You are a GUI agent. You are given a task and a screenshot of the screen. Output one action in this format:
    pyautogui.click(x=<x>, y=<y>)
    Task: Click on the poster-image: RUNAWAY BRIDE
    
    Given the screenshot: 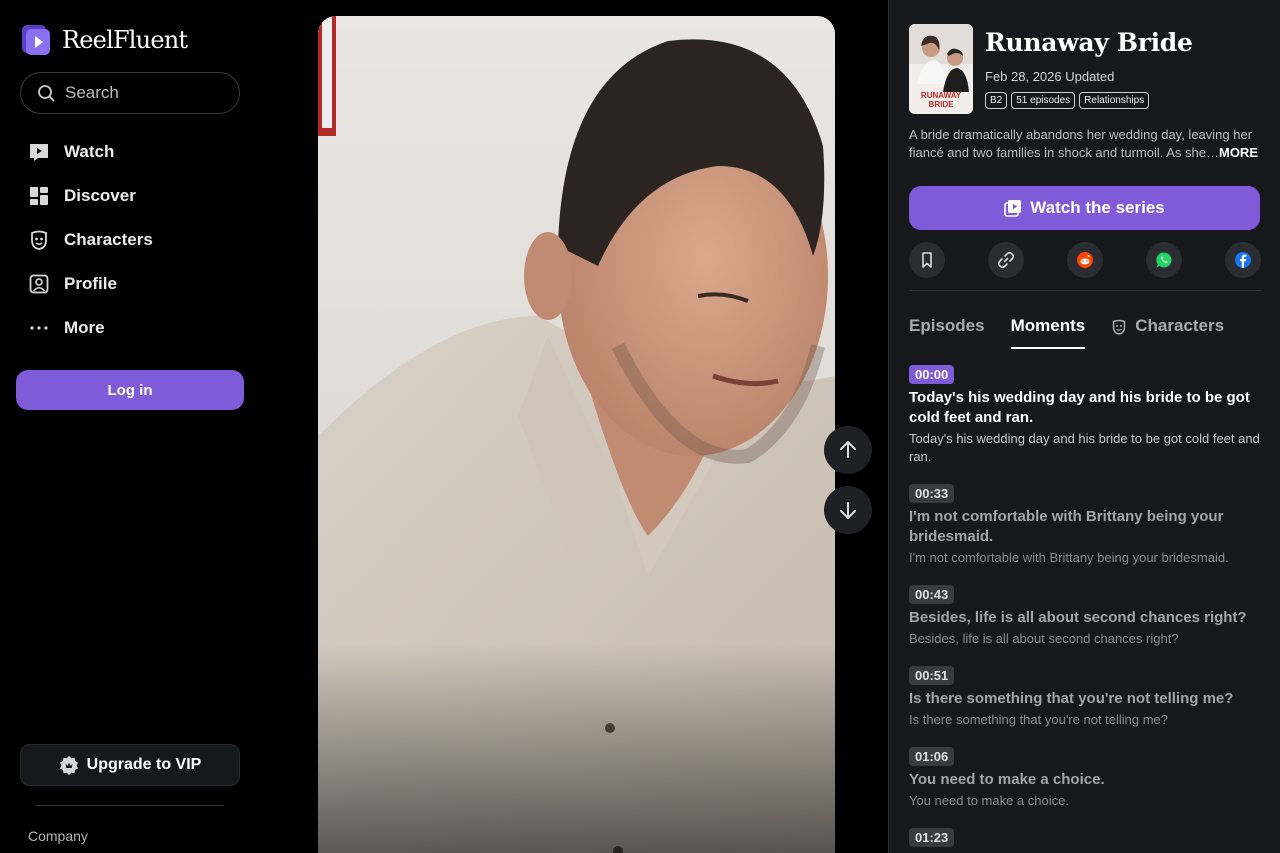 What is the action you would take?
    pyautogui.click(x=941, y=69)
    